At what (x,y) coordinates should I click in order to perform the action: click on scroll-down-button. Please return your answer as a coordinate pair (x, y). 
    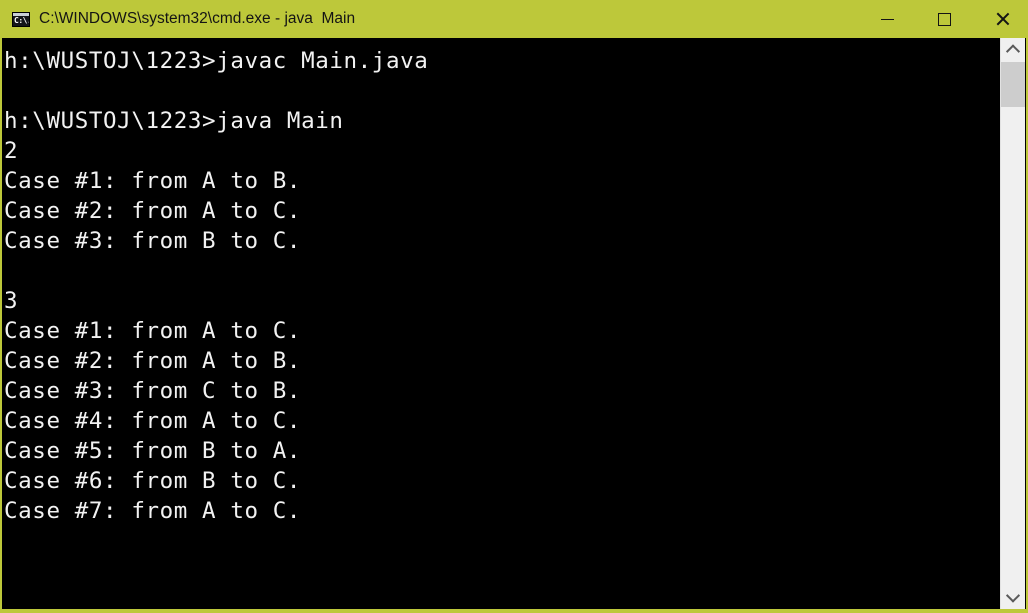
    Looking at the image, I should click on (1013, 597).